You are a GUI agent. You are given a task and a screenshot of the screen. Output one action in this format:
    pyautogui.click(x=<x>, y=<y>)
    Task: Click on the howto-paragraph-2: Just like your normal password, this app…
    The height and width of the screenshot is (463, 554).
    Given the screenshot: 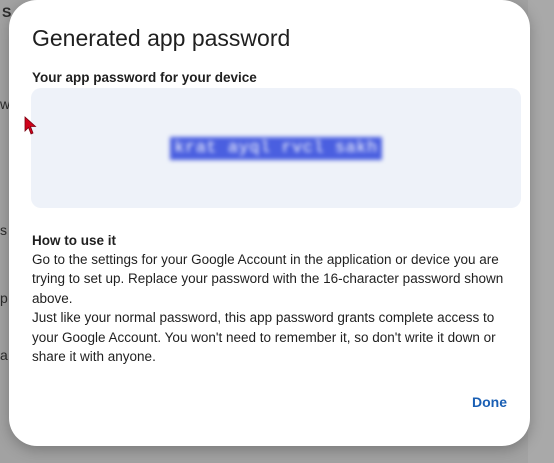 What is the action you would take?
    pyautogui.click(x=264, y=337)
    